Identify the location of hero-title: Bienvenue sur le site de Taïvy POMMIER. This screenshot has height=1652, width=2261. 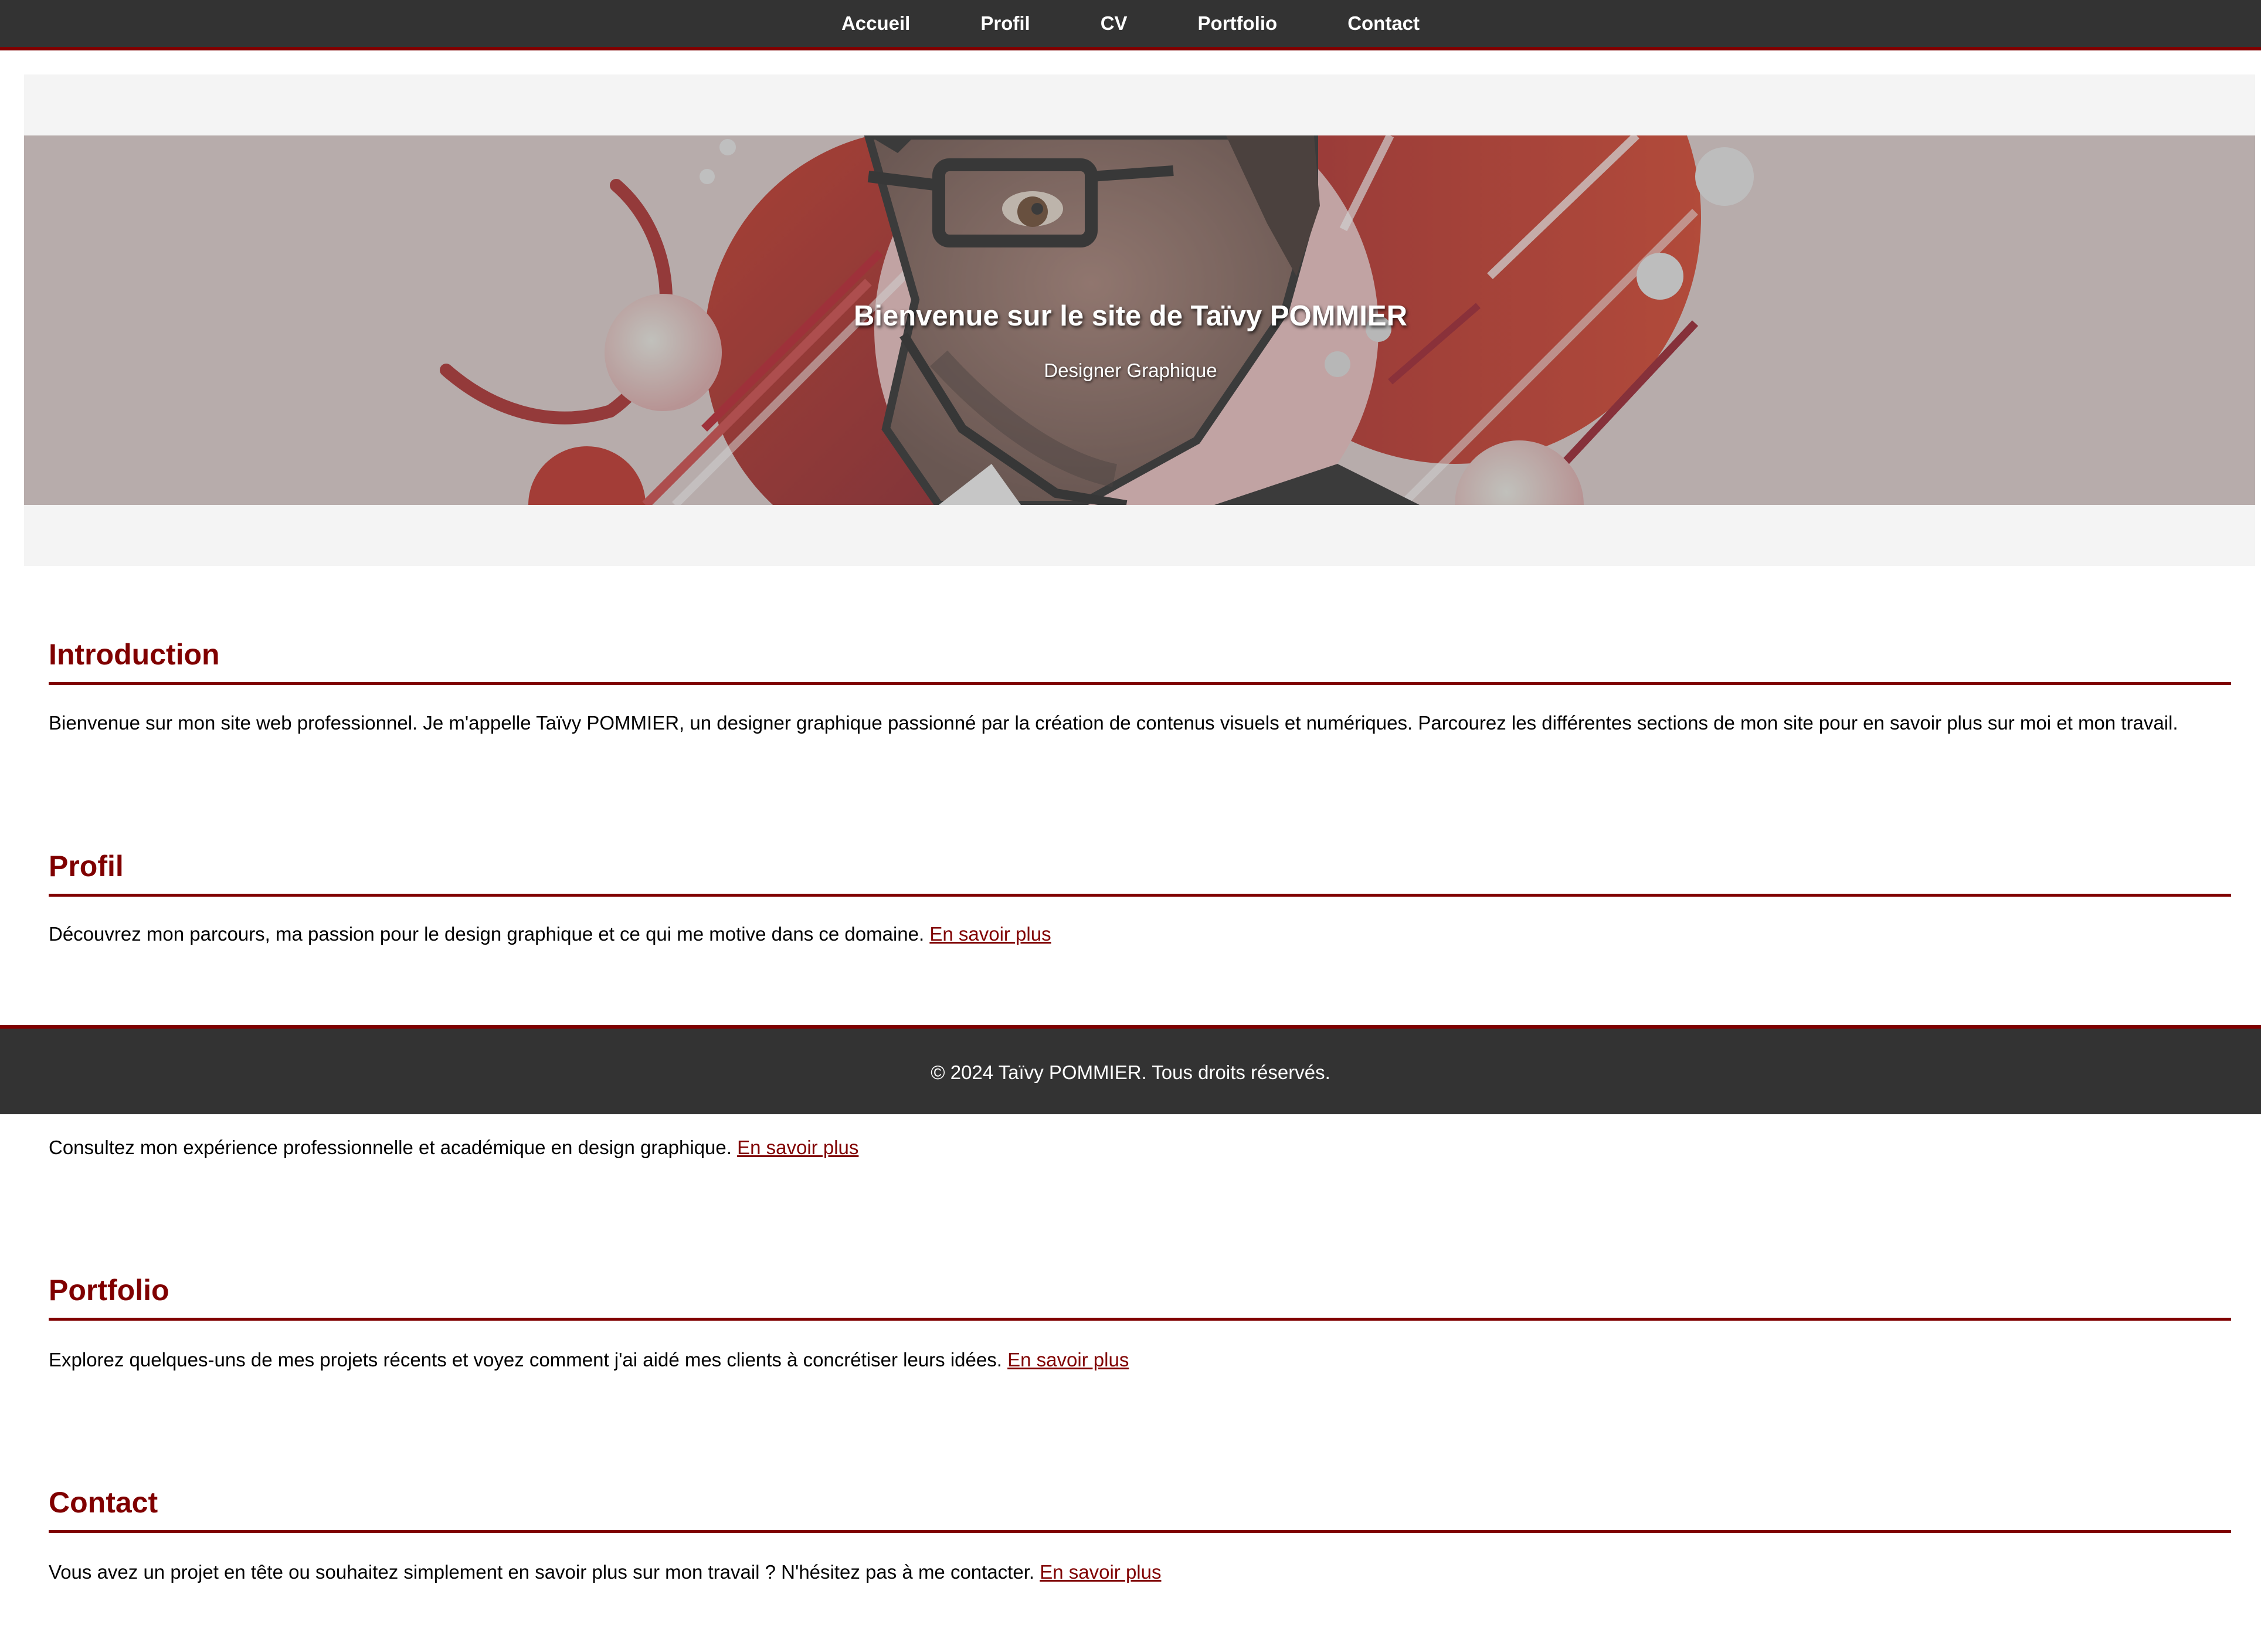
(1130, 316).